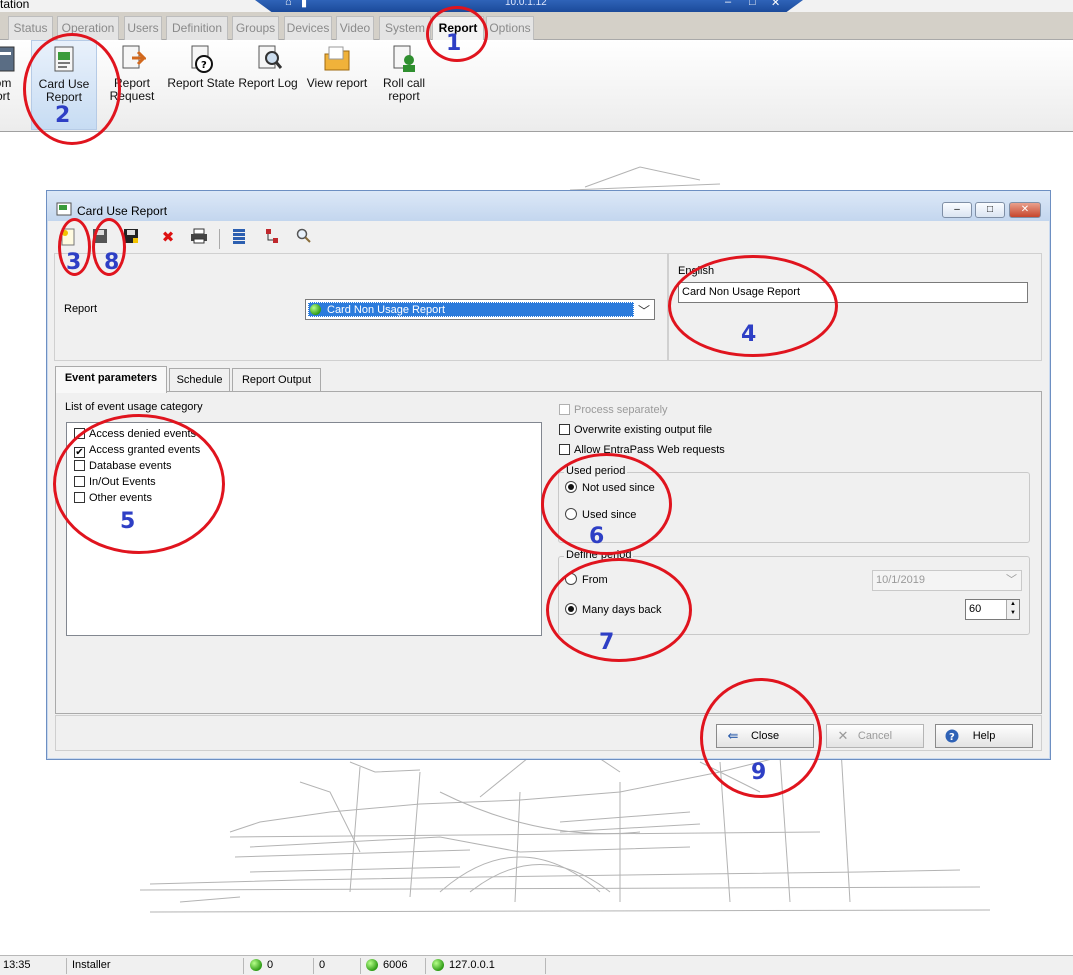 This screenshot has width=1073, height=975. Describe the element at coordinates (199, 380) in the screenshot. I see `tab-schedule: Schedule` at that location.